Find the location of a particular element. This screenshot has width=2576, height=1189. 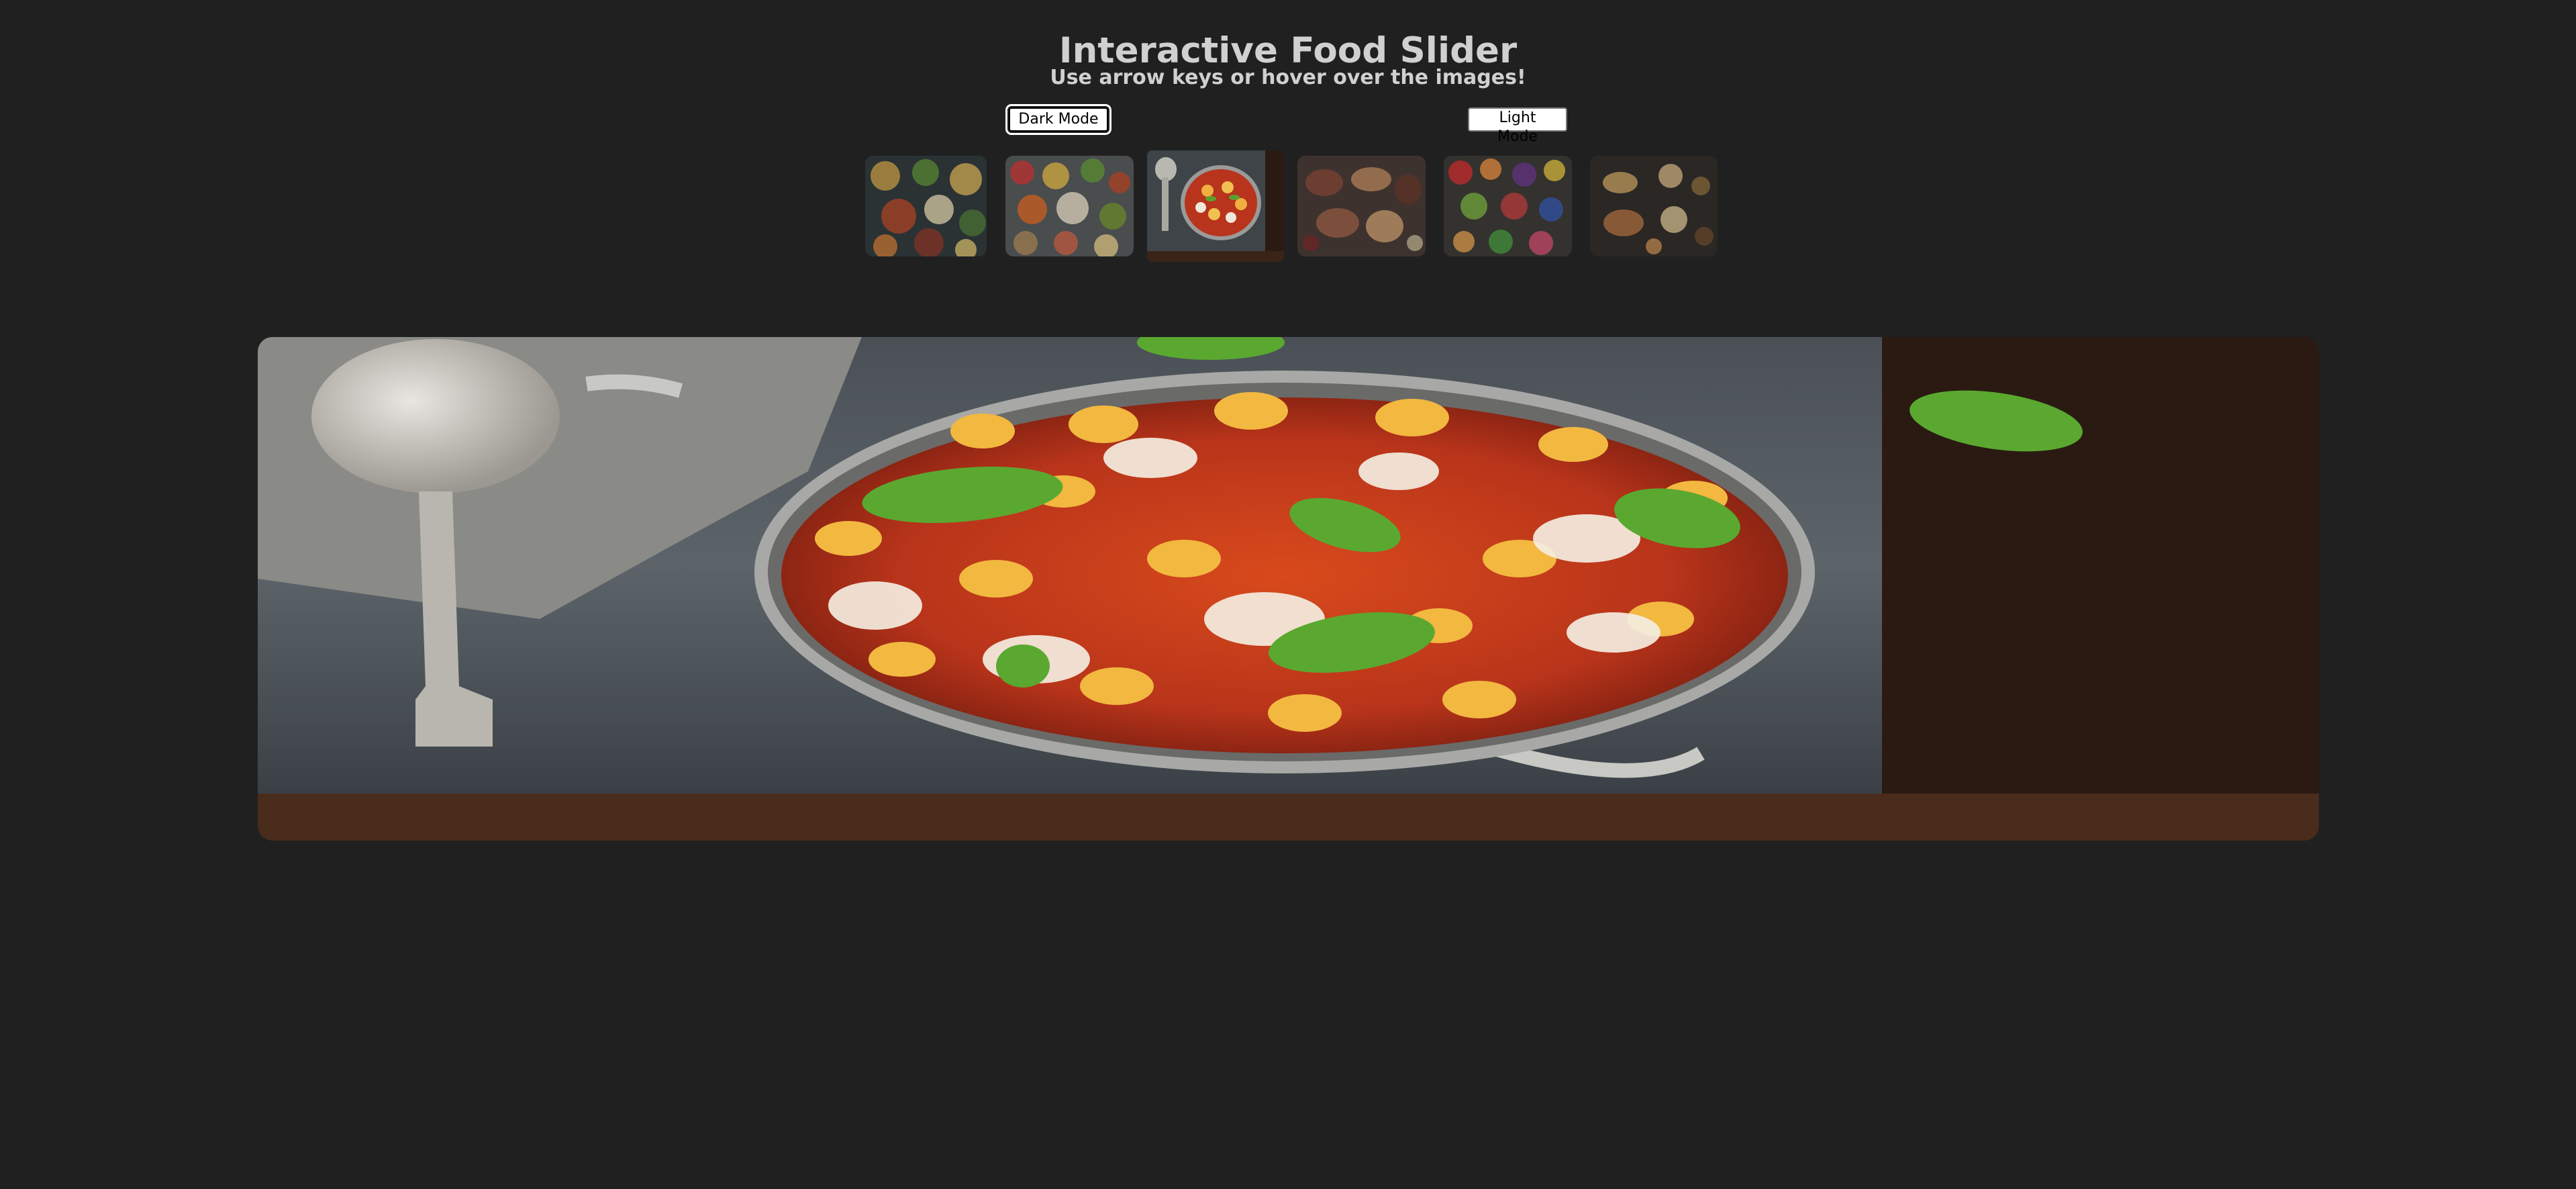

thumbnail-food-spread-bowls is located at coordinates (926, 206).